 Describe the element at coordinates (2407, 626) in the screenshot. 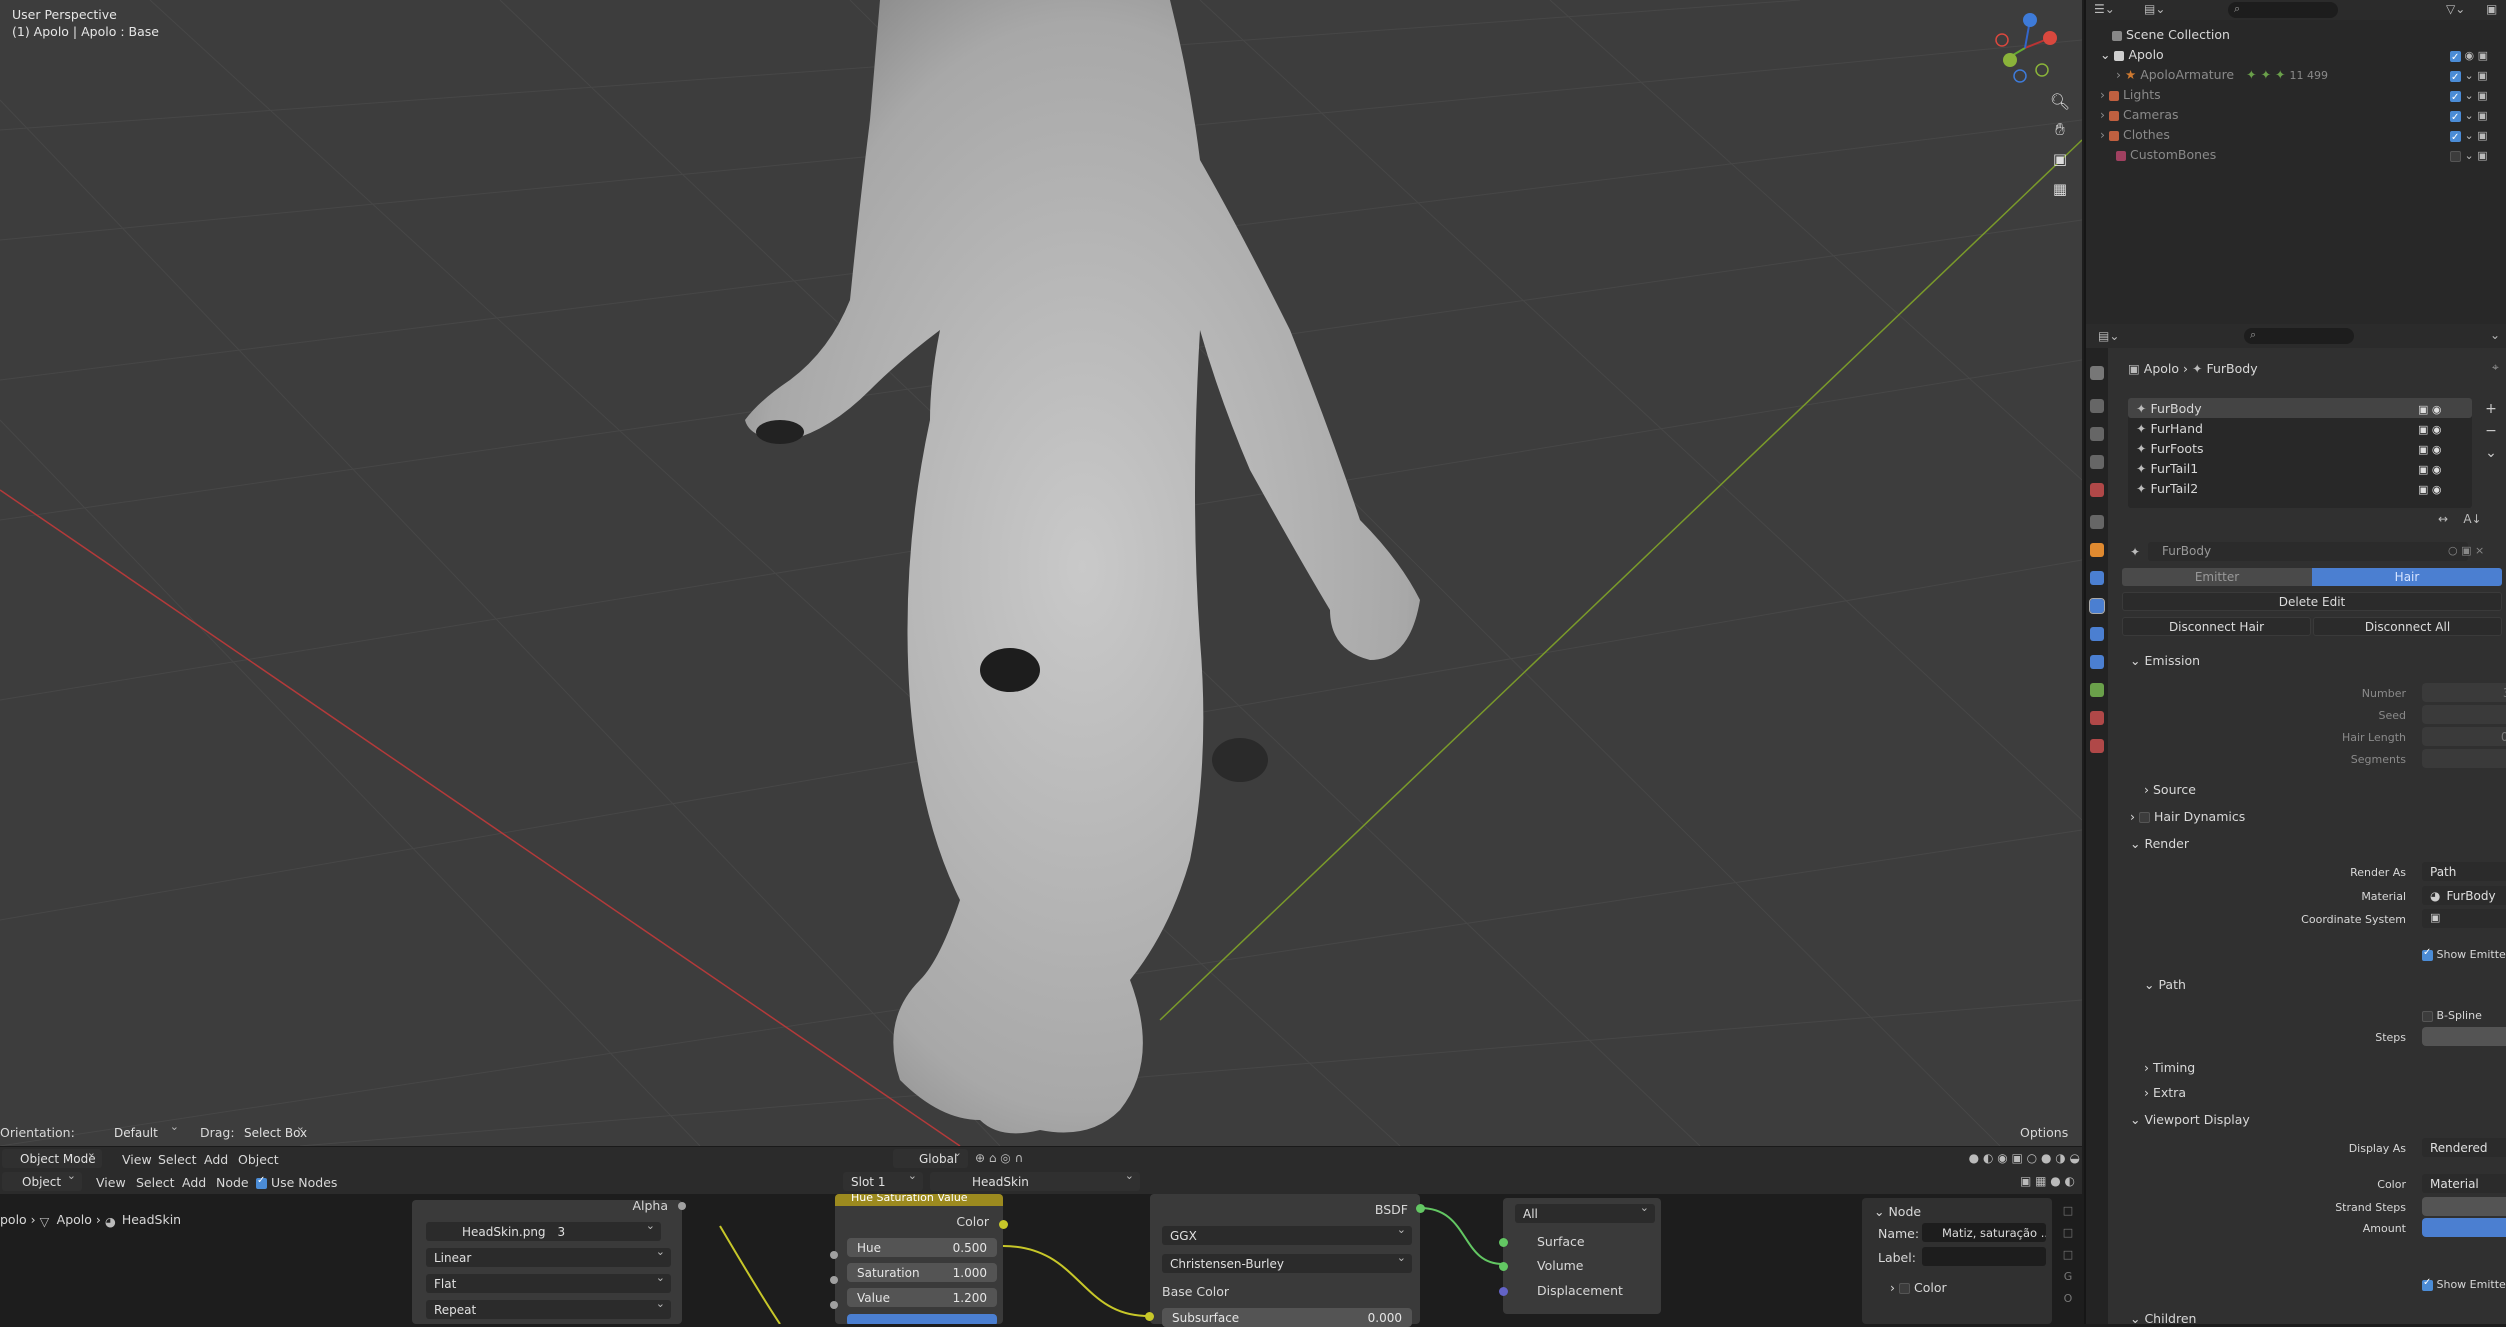

I see `disconnect-all-button: Disconnect All` at that location.